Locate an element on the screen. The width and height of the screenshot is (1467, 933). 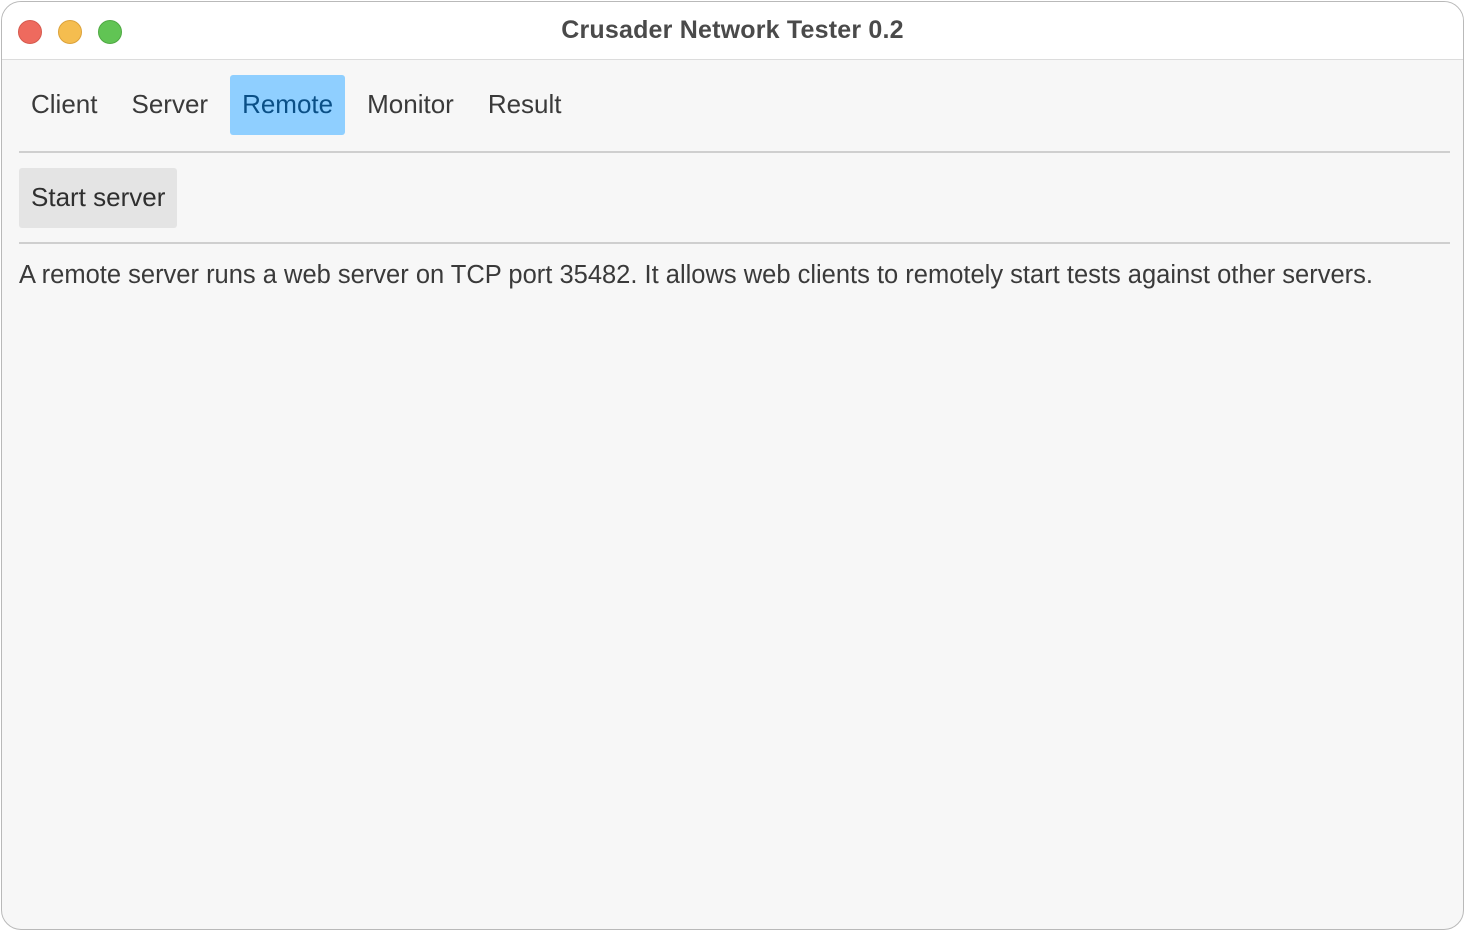
title-bar: Crusader Network Tester 0.2 is located at coordinates (732, 31).